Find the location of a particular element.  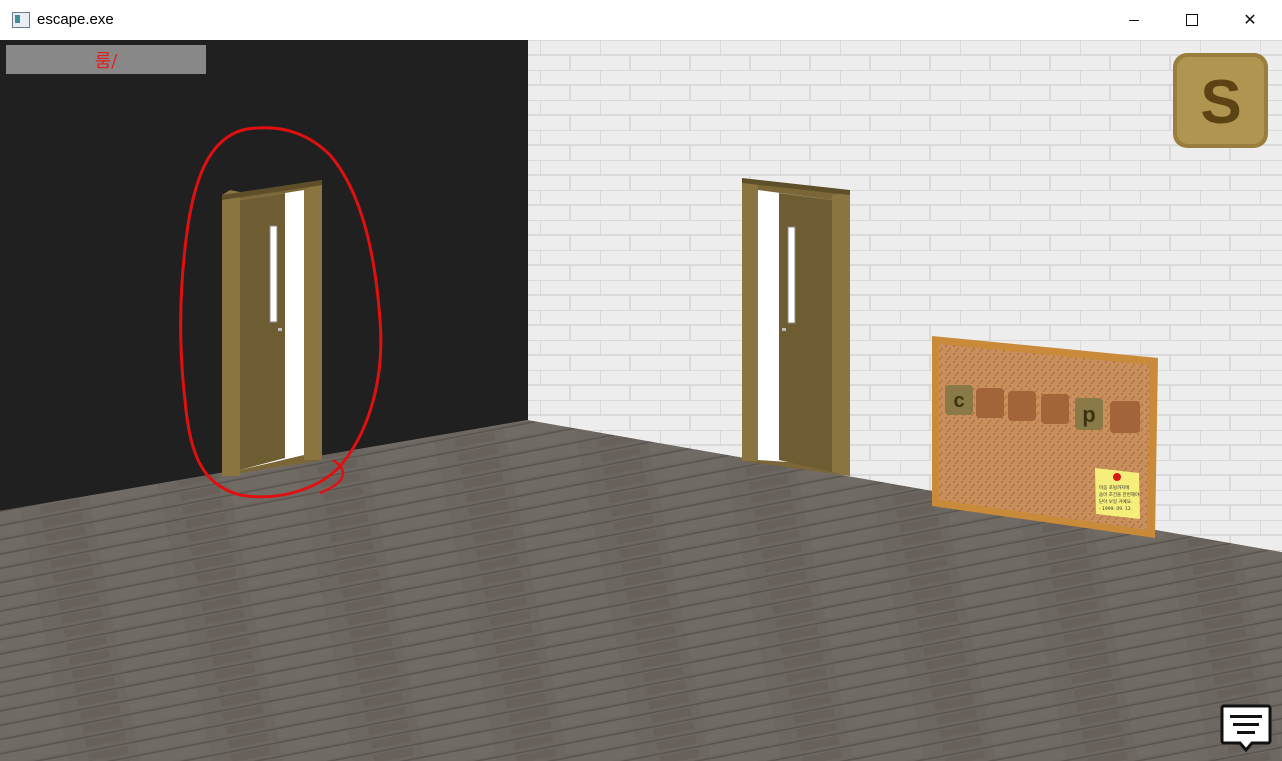

maximize-icon is located at coordinates (1192, 20).